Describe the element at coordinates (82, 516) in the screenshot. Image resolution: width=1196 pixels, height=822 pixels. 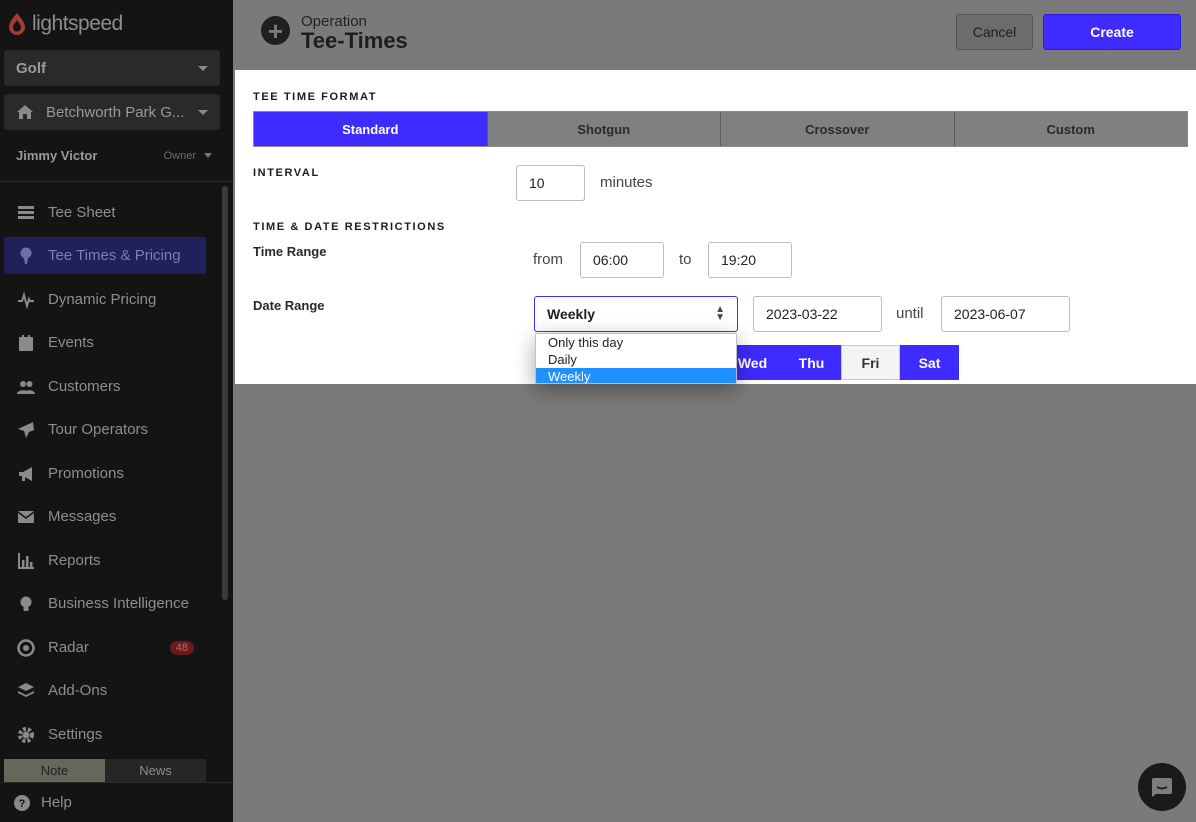
I see `sidebar-item-label: Messages` at that location.